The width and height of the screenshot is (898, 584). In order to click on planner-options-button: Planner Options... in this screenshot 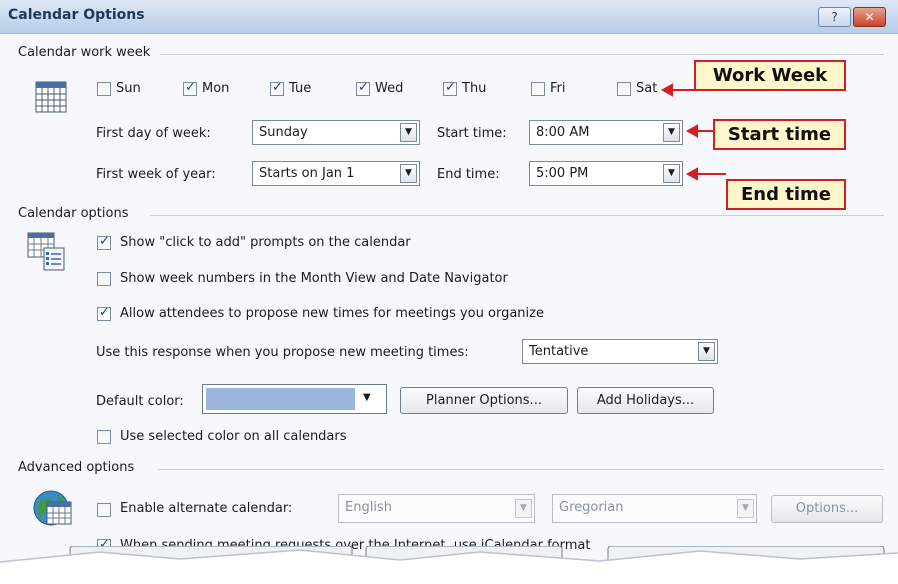, I will do `click(484, 400)`.